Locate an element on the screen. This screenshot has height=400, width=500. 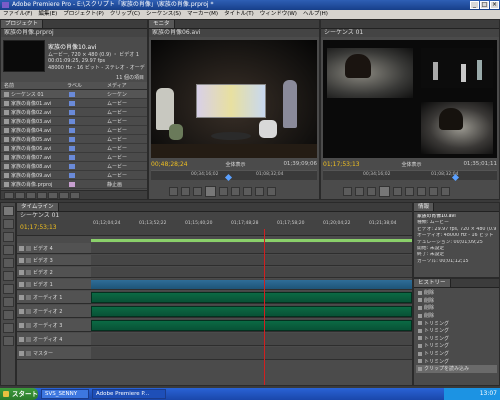
timeline-playhead is located at coordinates (264, 307).